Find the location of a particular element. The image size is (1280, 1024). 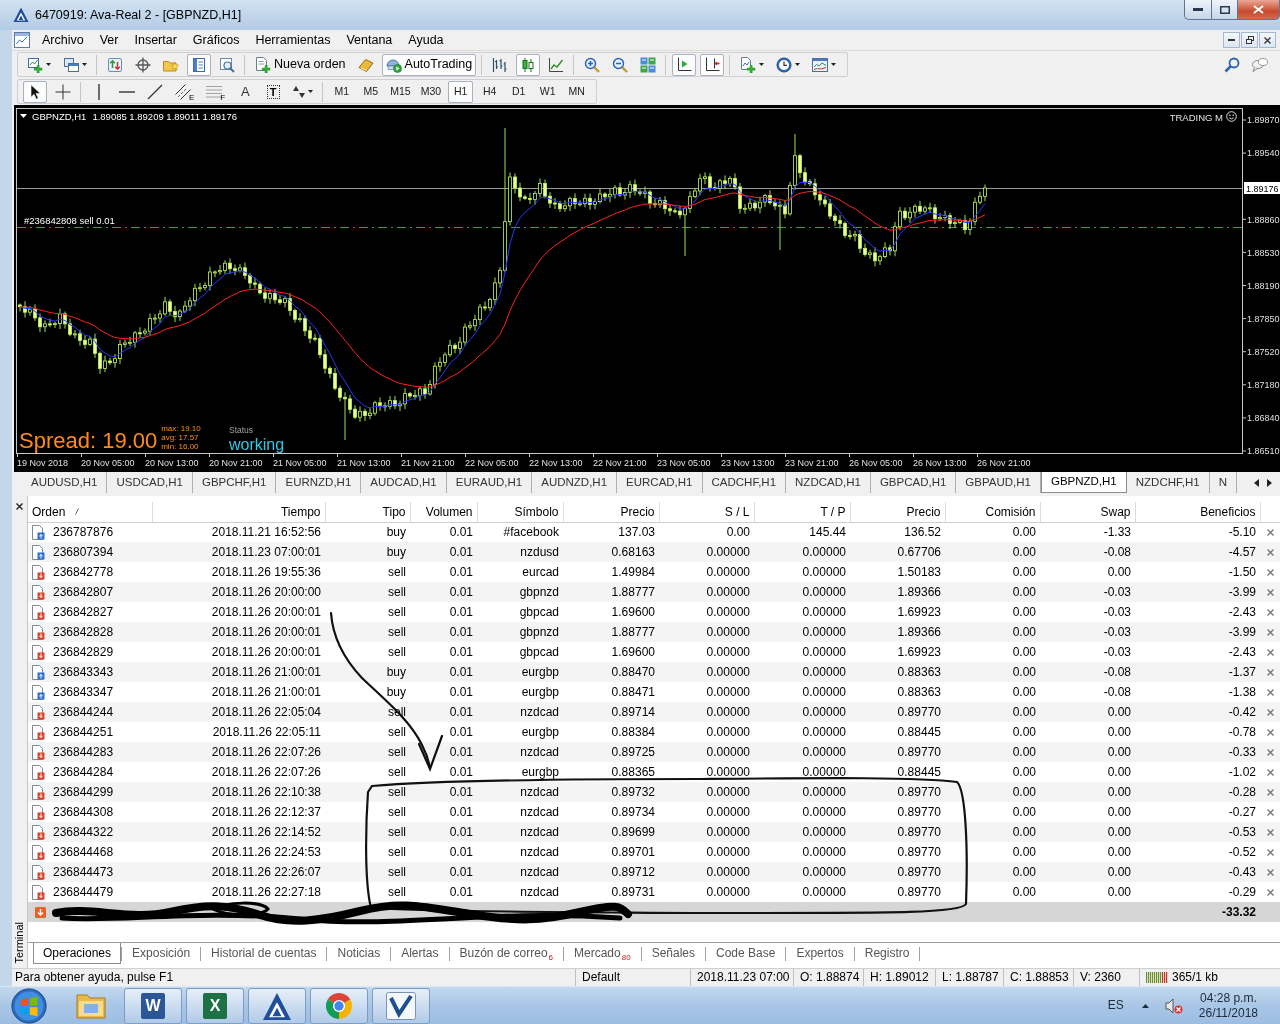

table-row: 236842807 2018.11.26 20:00:00 sell 0.01 gbpnzd 1.88777 0.00000 0.00000 1.89366 0.00 -0.03 -3.99 is located at coordinates (654, 592).